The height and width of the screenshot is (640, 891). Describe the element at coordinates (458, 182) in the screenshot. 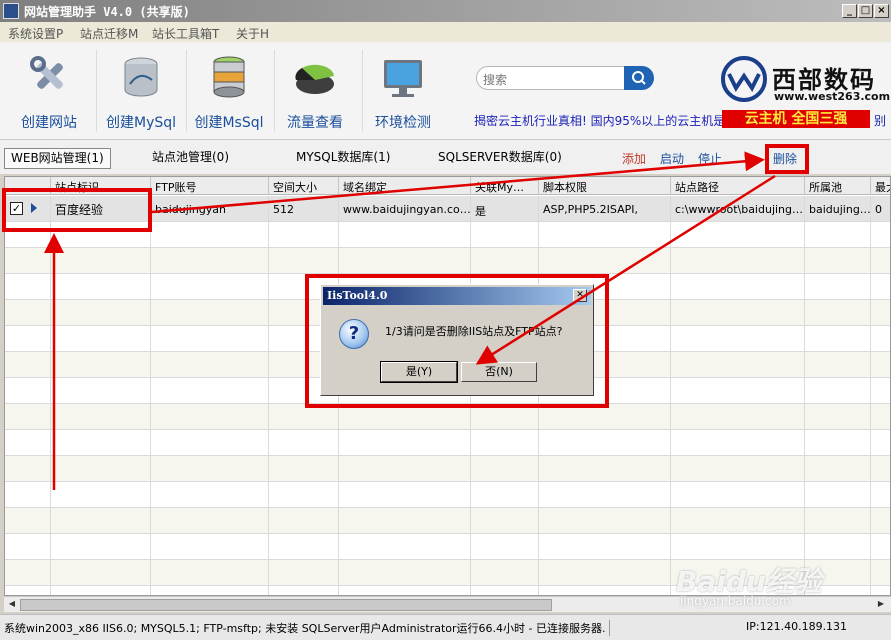

I see `arrow-to-delete` at that location.